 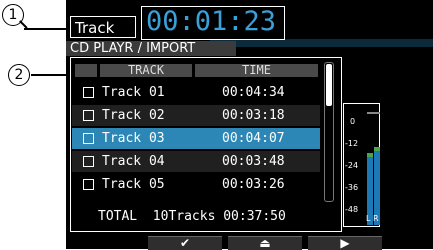 I want to click on track-name: Track 05, so click(x=133, y=184).